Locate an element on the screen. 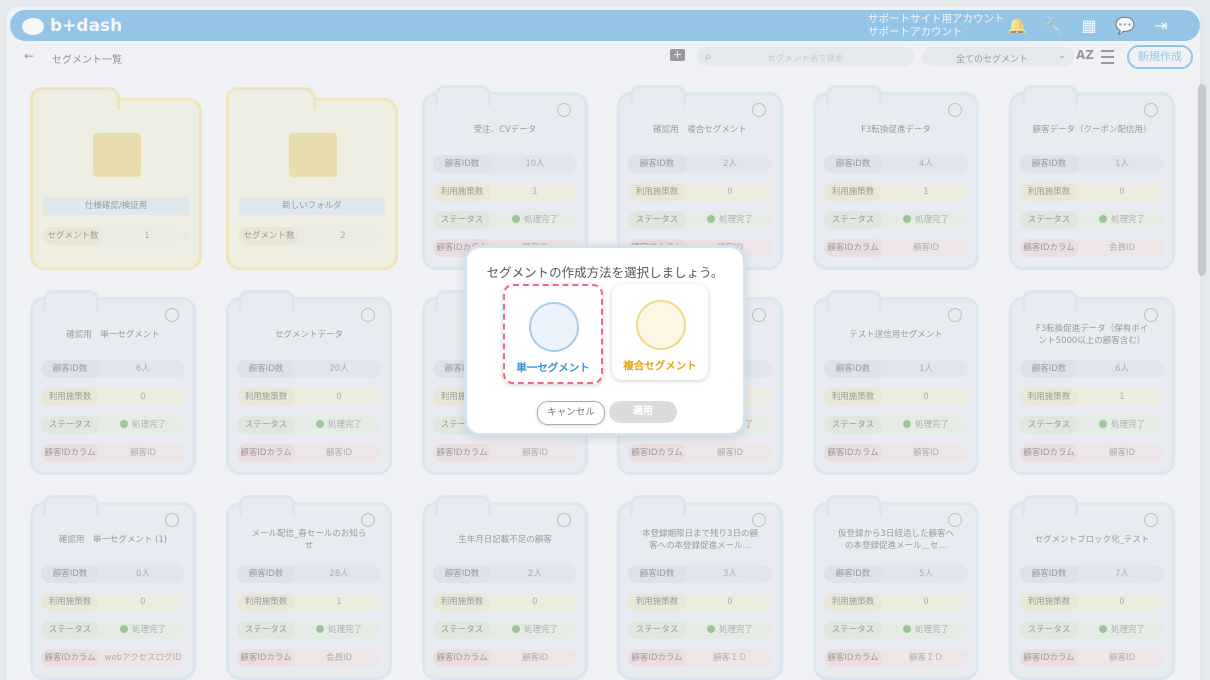 The width and height of the screenshot is (1210, 680). dialog-title: セグメントの作成方法を選択しましょう。 is located at coordinates (605, 272).